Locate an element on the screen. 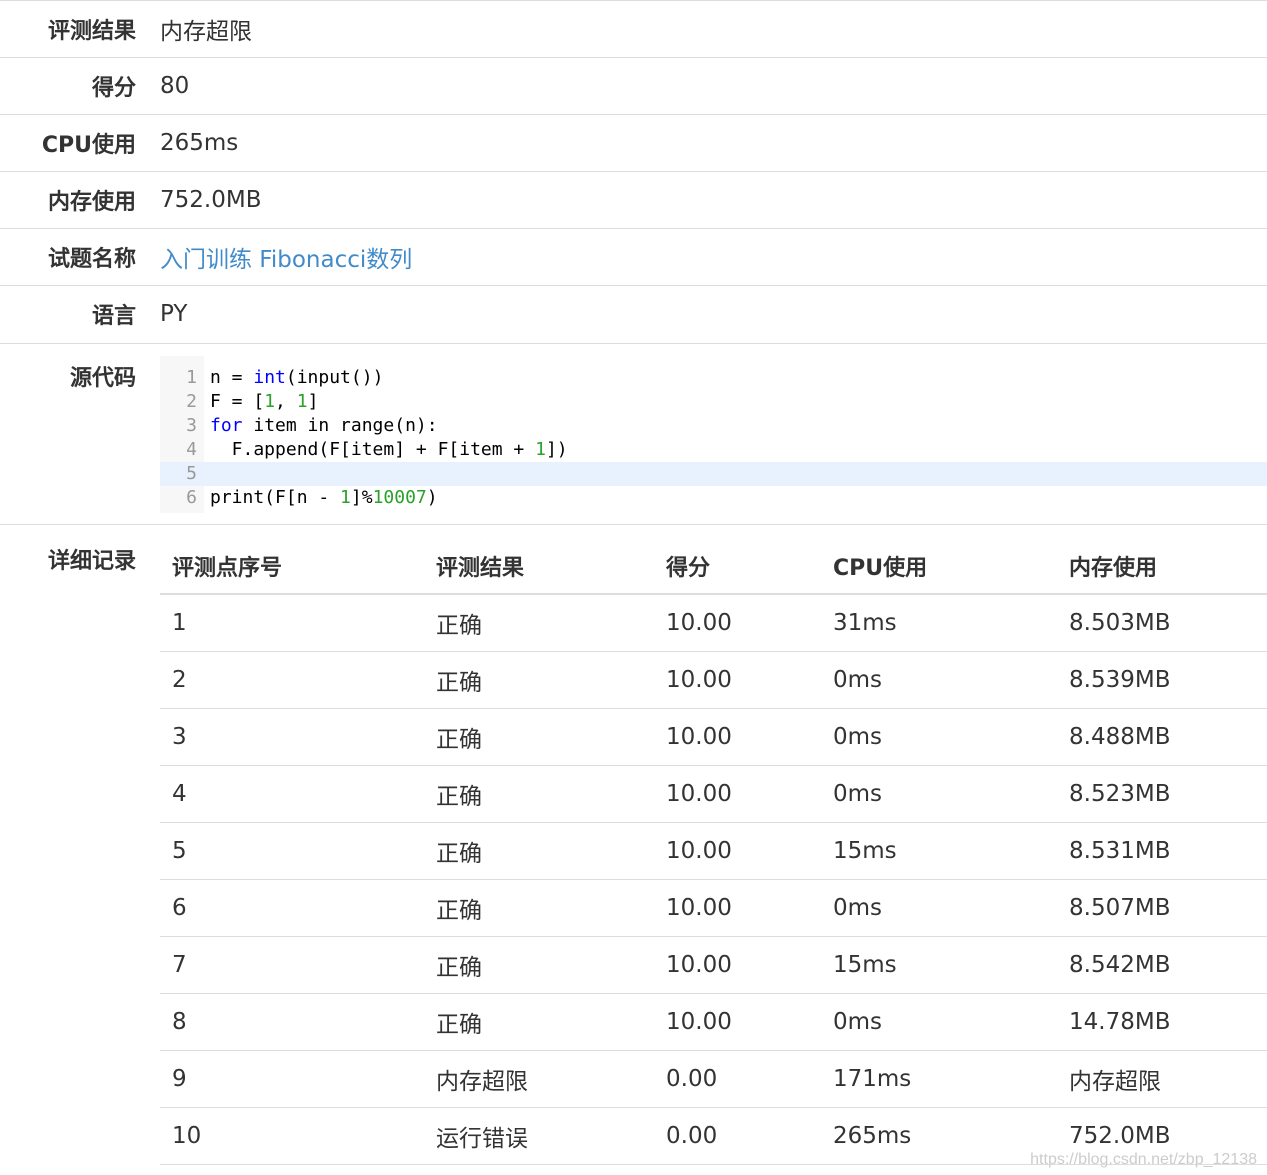 The image size is (1267, 1175). code-text: F = [1, 1] is located at coordinates (264, 401).